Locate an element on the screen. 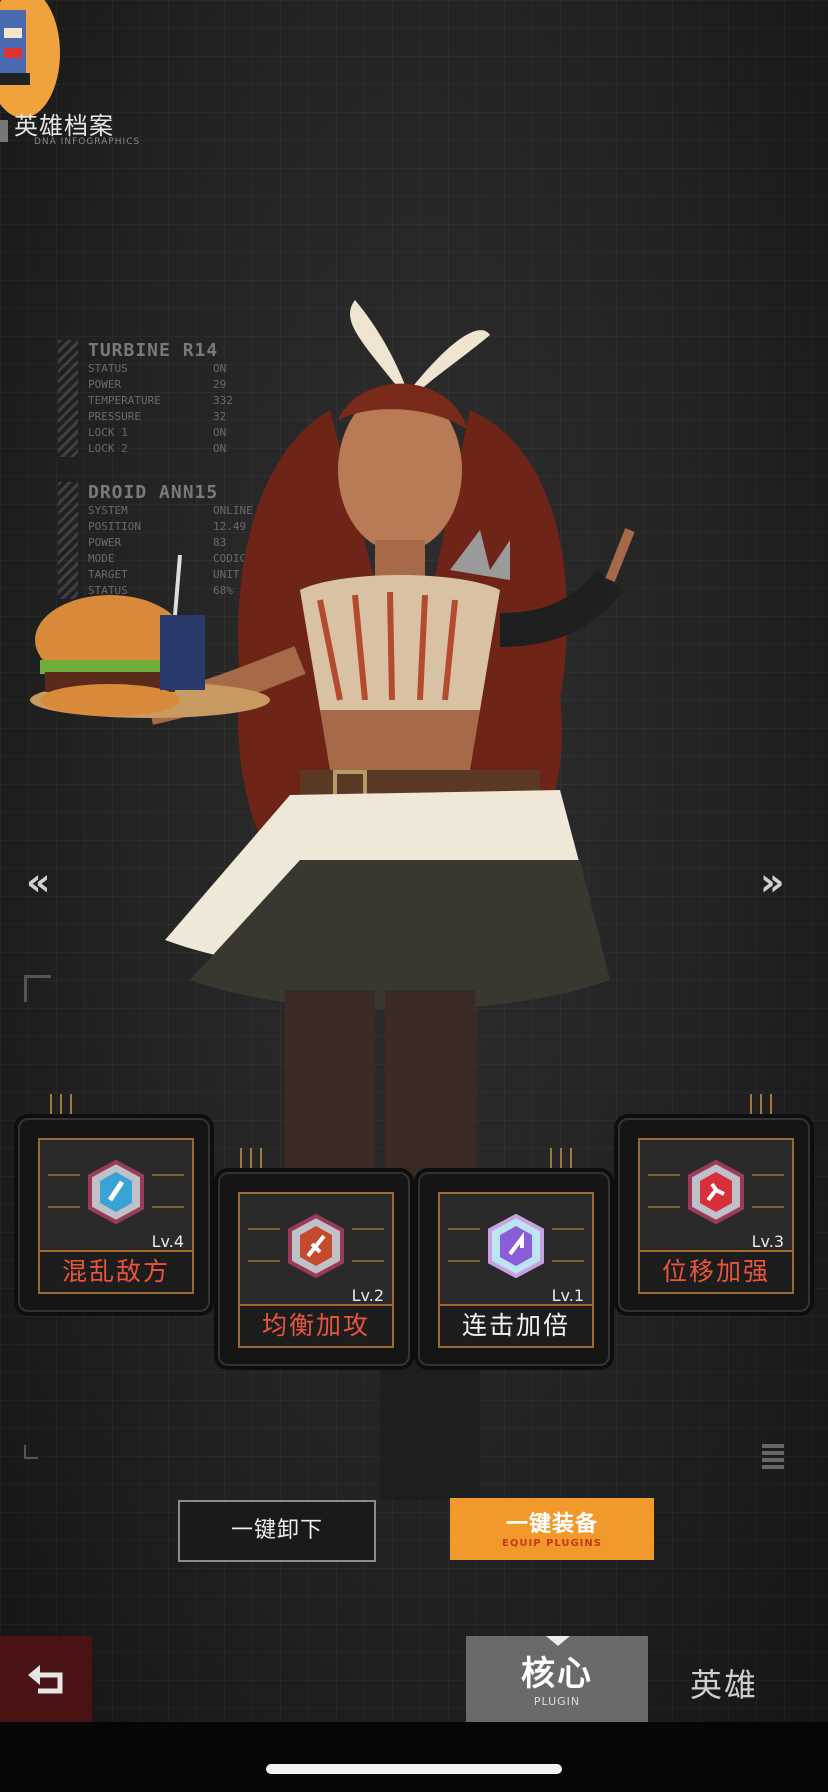  plugin-slot-4: Lv.3 位移加强 is located at coordinates (714, 1203).